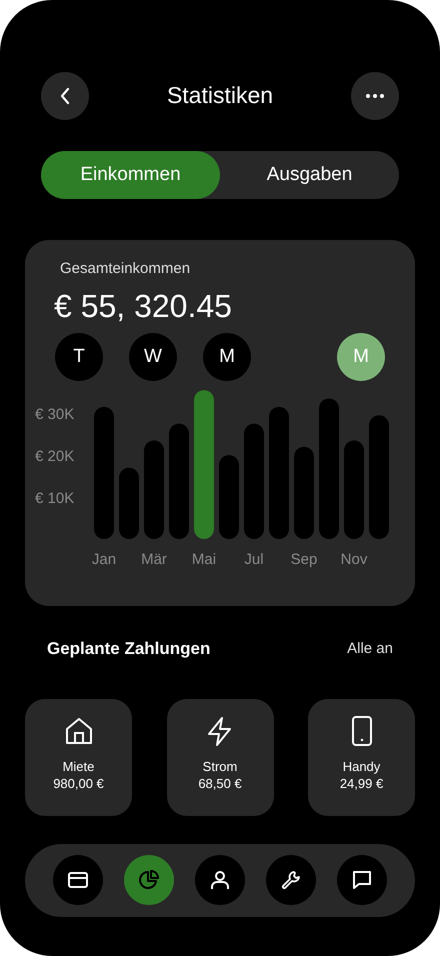 The image size is (440, 956). I want to click on income-label: Gesamteinkommen, so click(126, 269).